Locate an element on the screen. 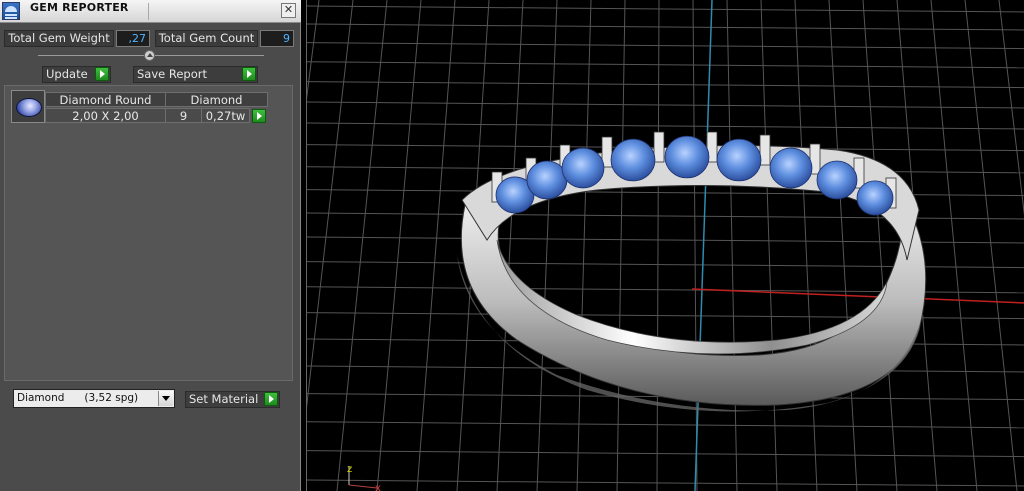 The width and height of the screenshot is (1024, 491). set-material-button: Set Material is located at coordinates (232, 399).